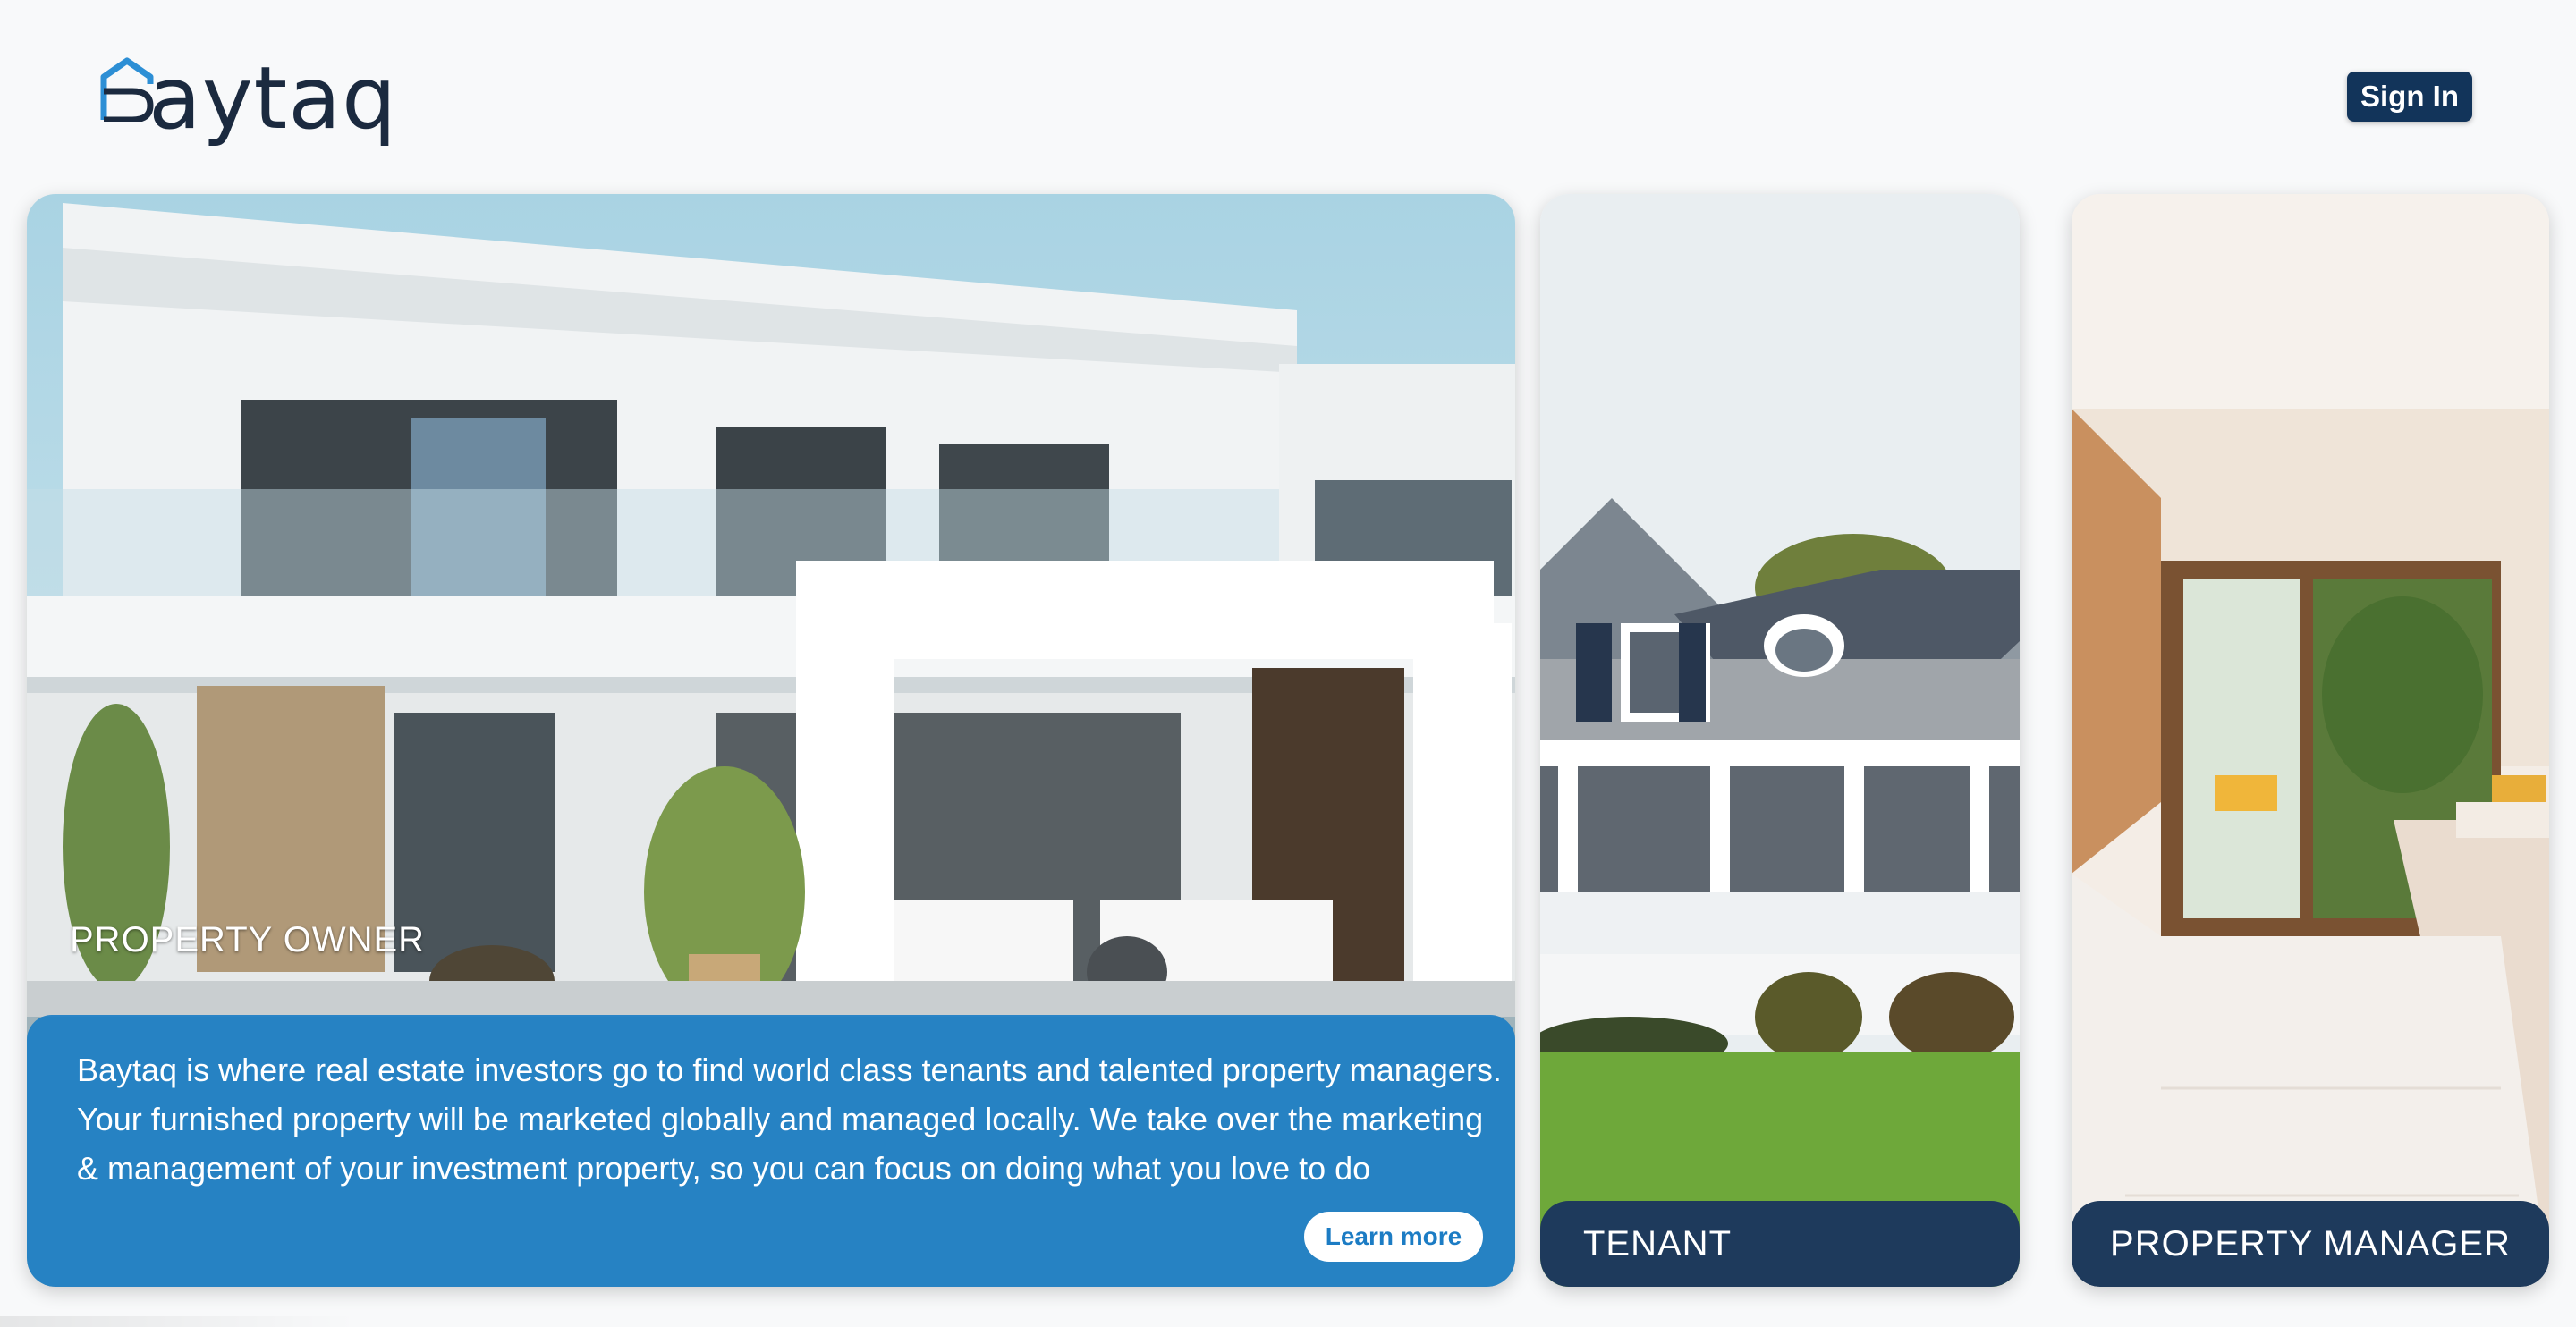  Describe the element at coordinates (248, 939) in the screenshot. I see `property-owner-title: PROPERTY OWNER` at that location.